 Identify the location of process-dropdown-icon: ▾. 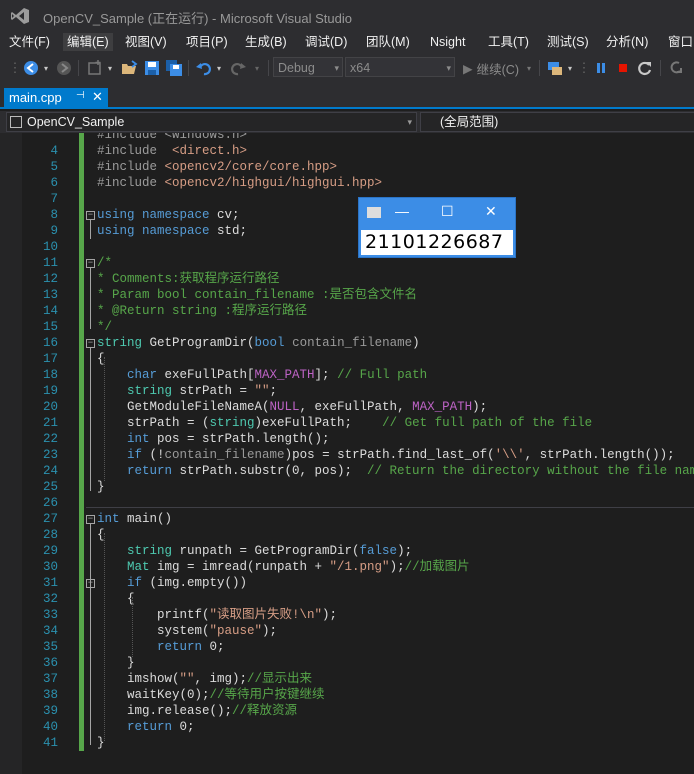
(570, 68).